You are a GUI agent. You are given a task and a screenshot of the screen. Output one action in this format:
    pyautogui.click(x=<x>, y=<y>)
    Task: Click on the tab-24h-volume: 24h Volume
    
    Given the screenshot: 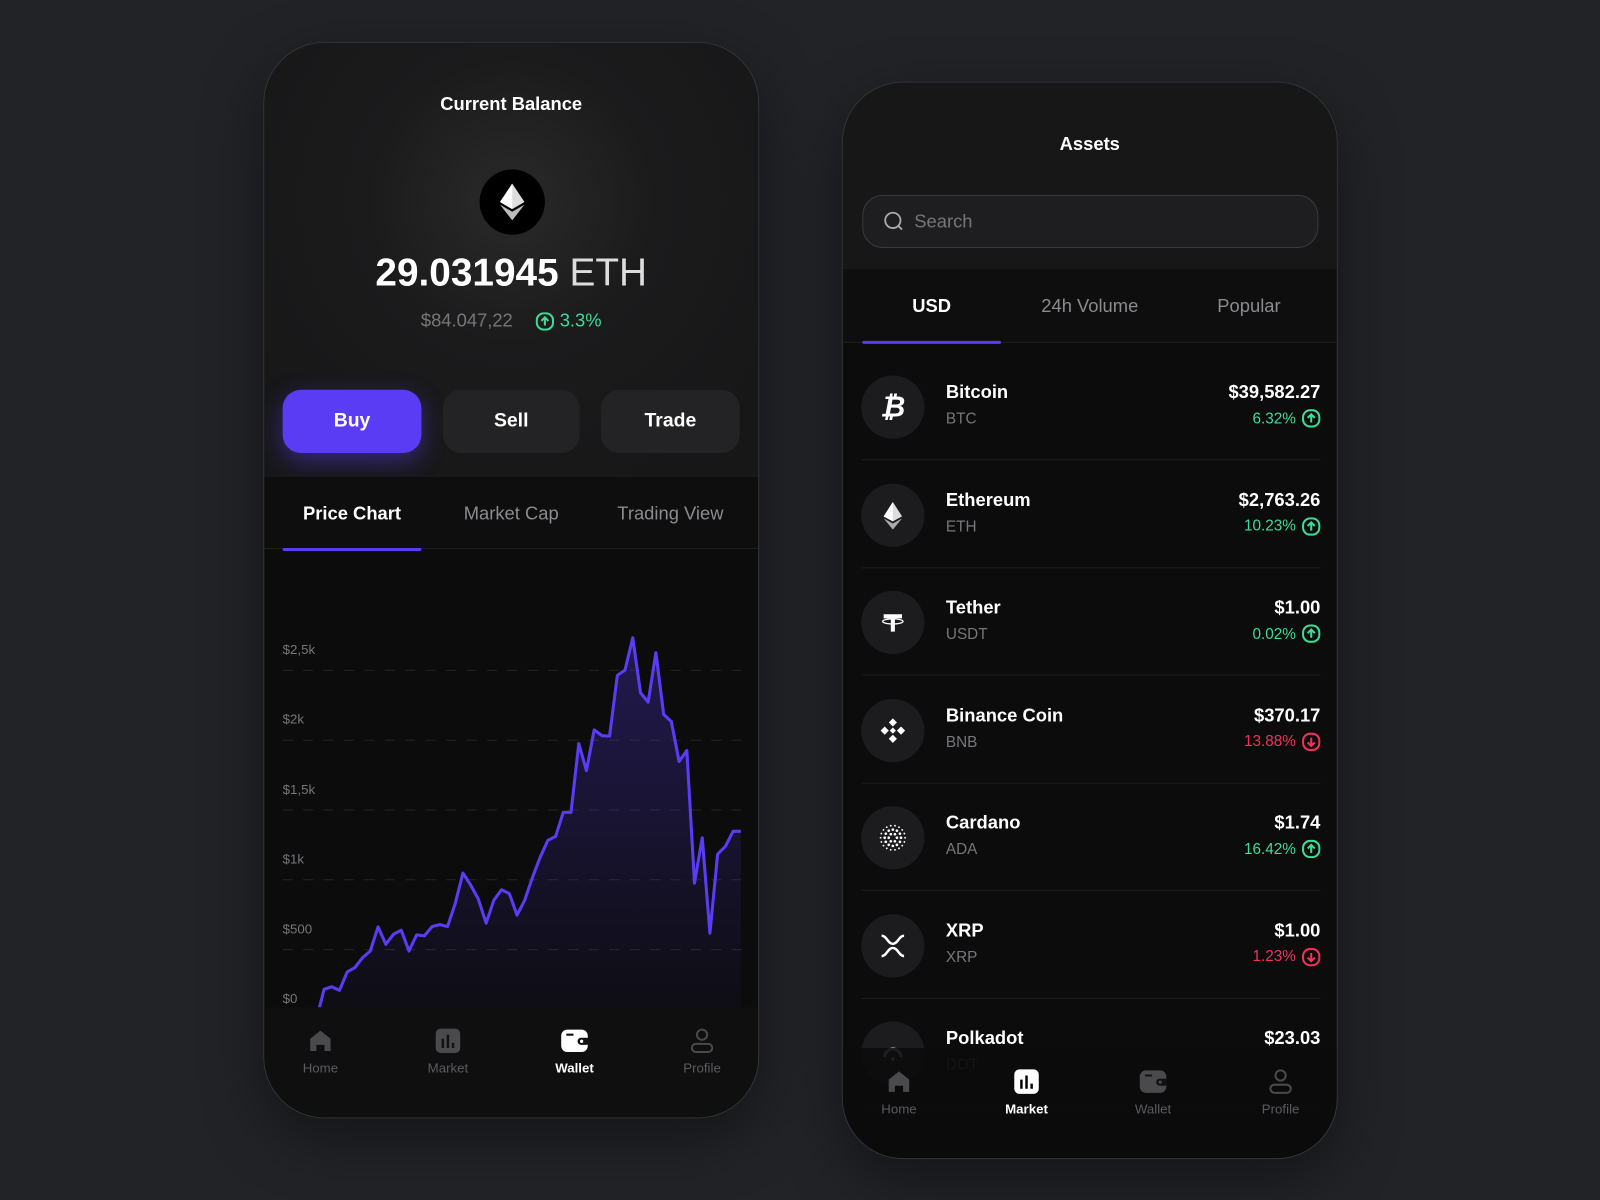 What is the action you would take?
    pyautogui.click(x=1089, y=305)
    